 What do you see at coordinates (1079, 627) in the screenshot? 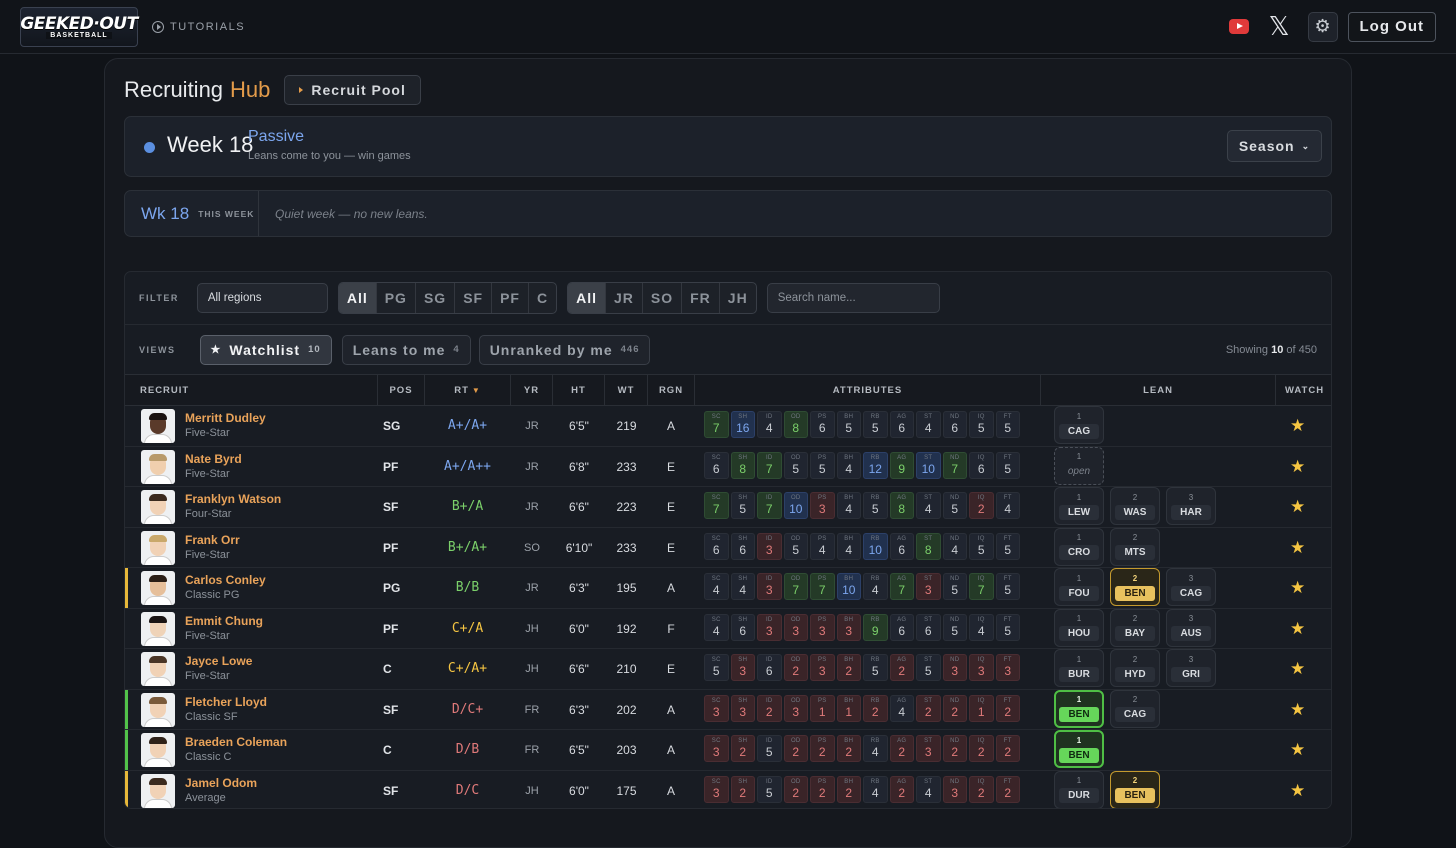
I see `lean-chip: 1 HOU` at bounding box center [1079, 627].